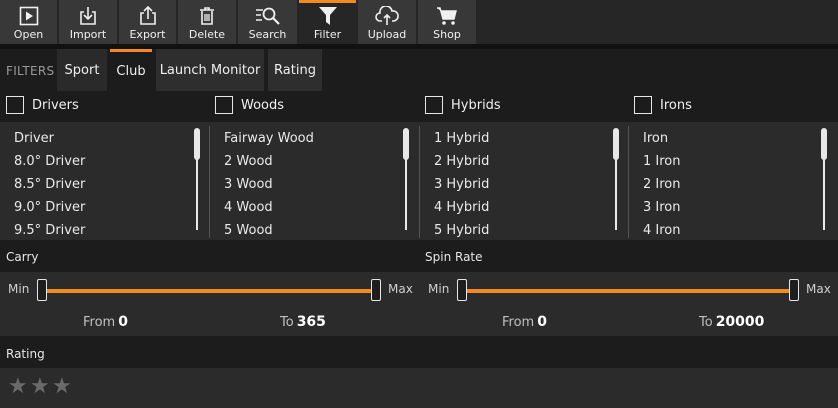 This screenshot has width=838, height=408. What do you see at coordinates (30, 71) in the screenshot?
I see `filters-label: FILTERS` at bounding box center [30, 71].